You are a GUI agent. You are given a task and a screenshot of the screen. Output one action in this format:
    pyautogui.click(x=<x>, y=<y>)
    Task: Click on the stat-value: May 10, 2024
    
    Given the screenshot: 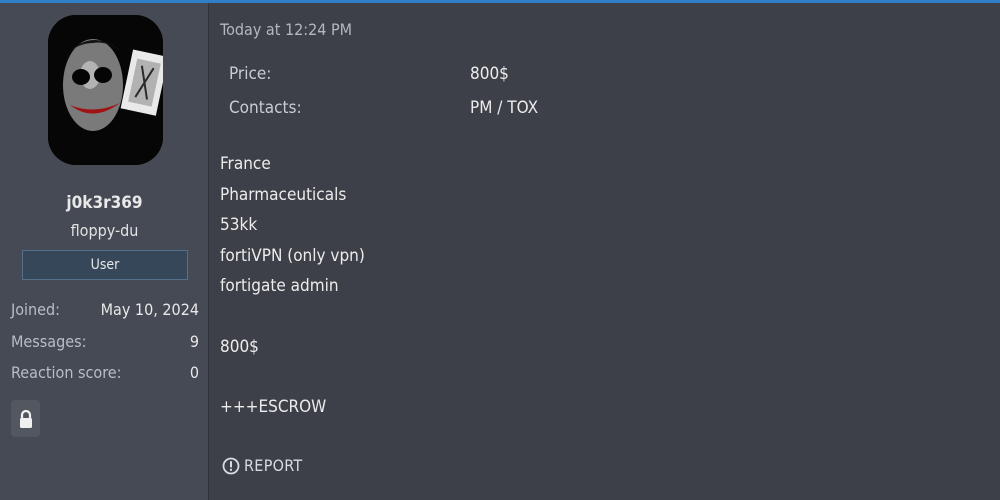 What is the action you would take?
    pyautogui.click(x=149, y=309)
    